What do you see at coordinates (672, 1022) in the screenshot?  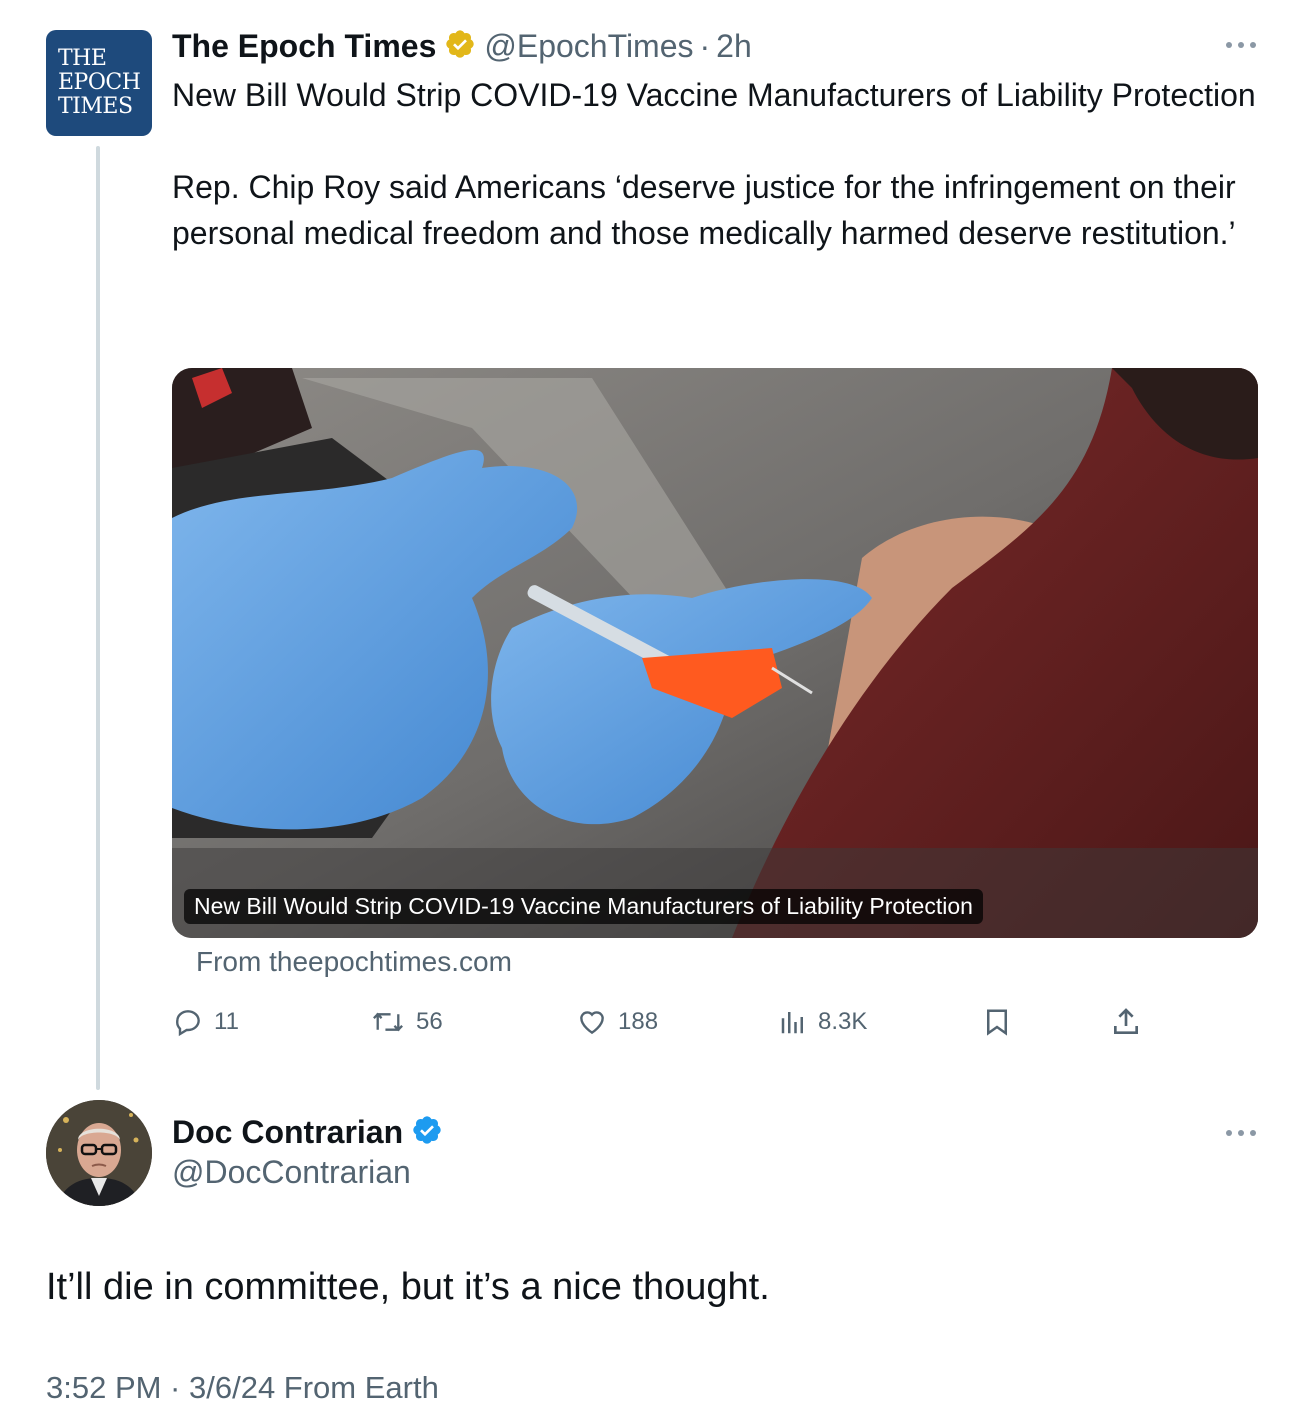 I see `tweet-actions: 11 56 188 8.3K` at bounding box center [672, 1022].